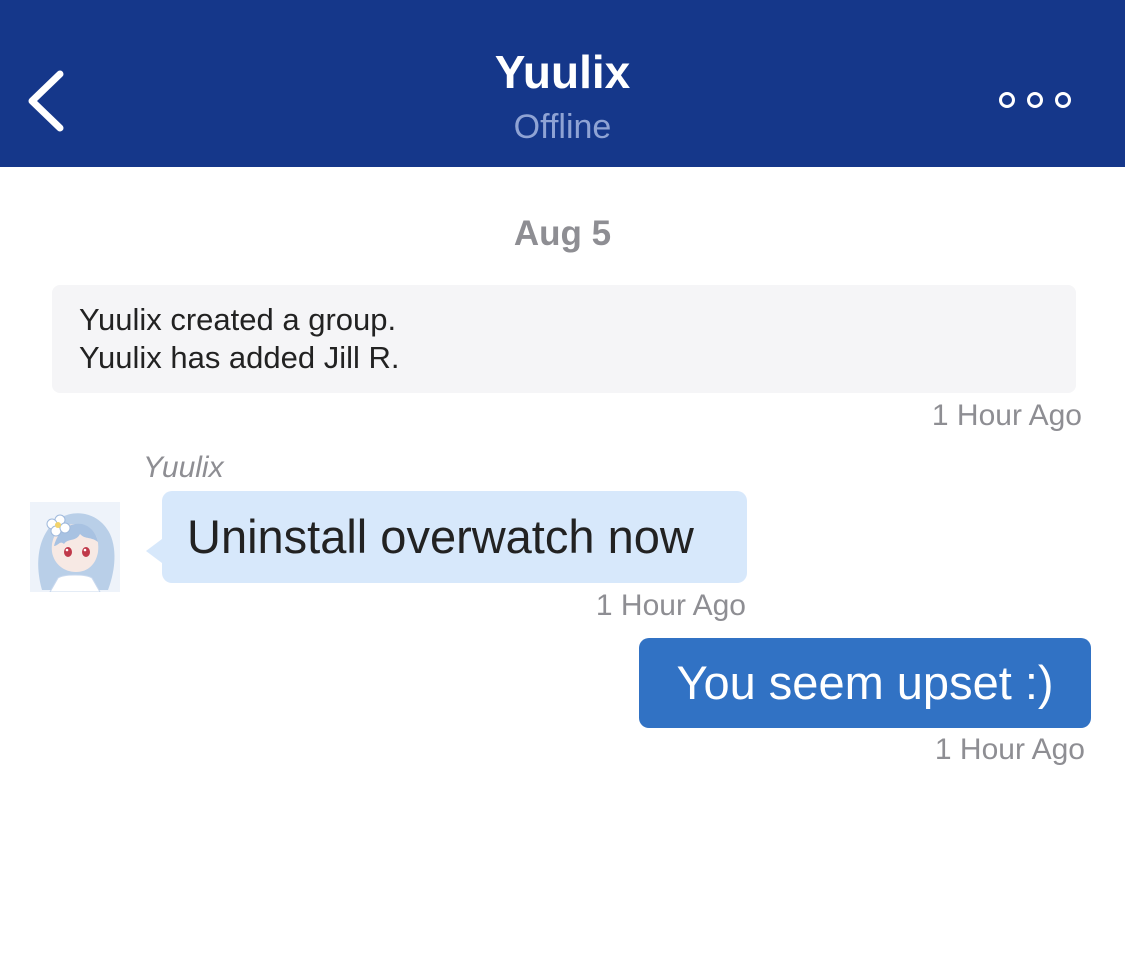  I want to click on system-notice-line: Yuulix created a group., so click(238, 319).